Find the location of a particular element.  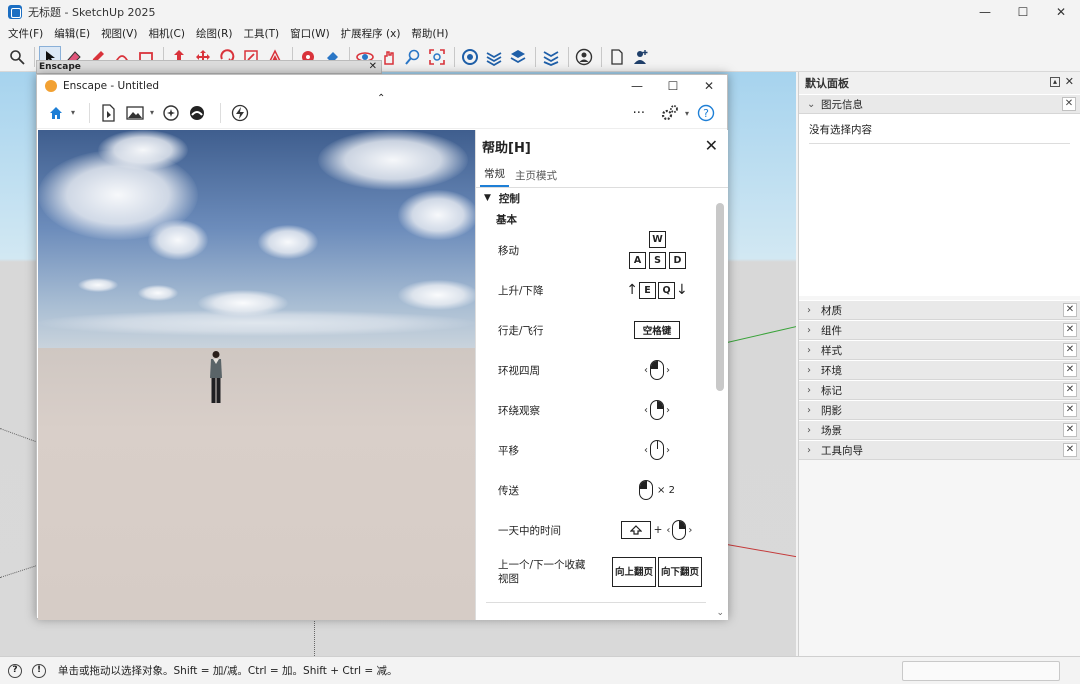

help-row-pan: 平移 ‹ › is located at coordinates (594, 450).